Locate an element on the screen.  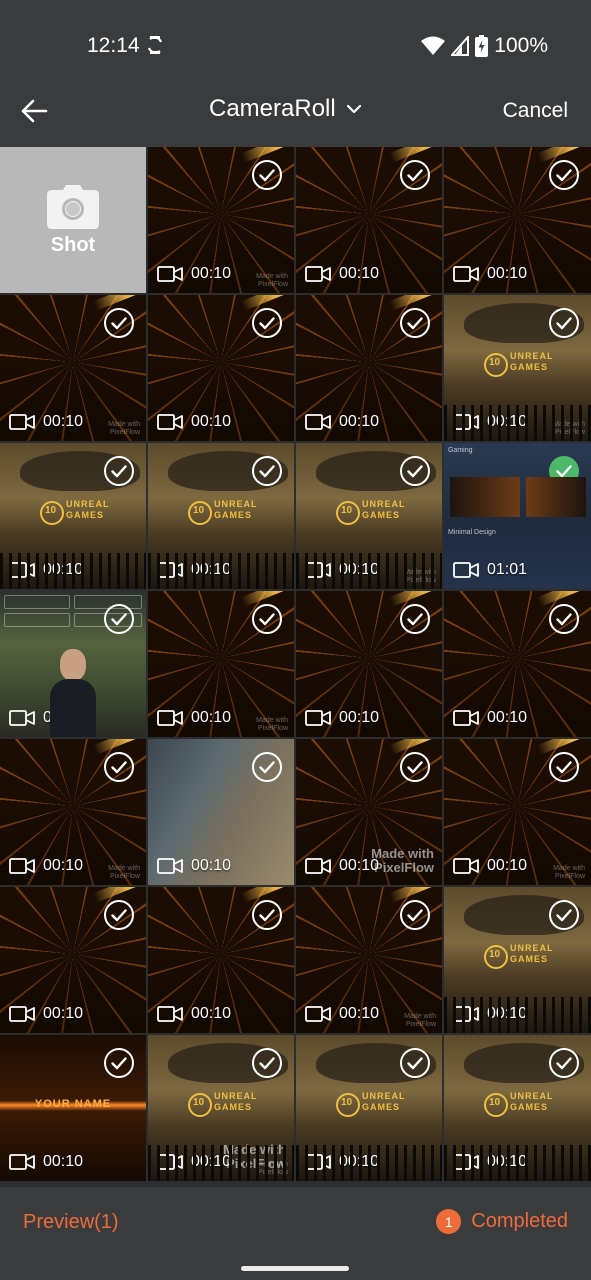
preview-button: Preview(1) is located at coordinates (71, 1222).